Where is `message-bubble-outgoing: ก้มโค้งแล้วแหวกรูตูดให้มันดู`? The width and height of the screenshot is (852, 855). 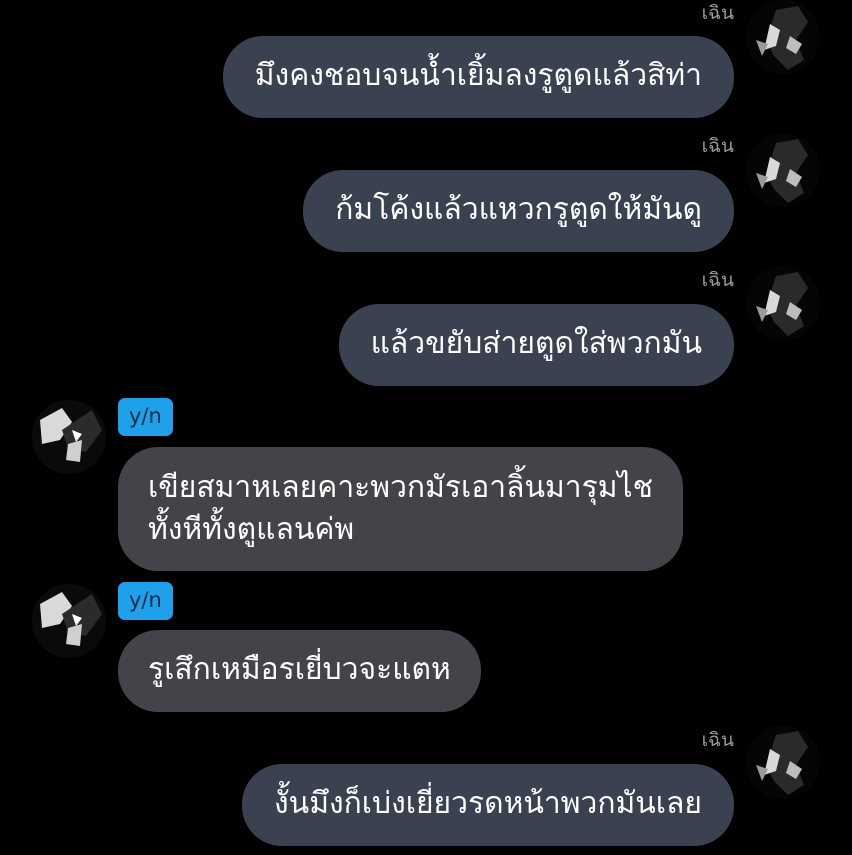
message-bubble-outgoing: ก้มโค้งแล้วแหวกรูตูดให้มันดู is located at coordinates (518, 211).